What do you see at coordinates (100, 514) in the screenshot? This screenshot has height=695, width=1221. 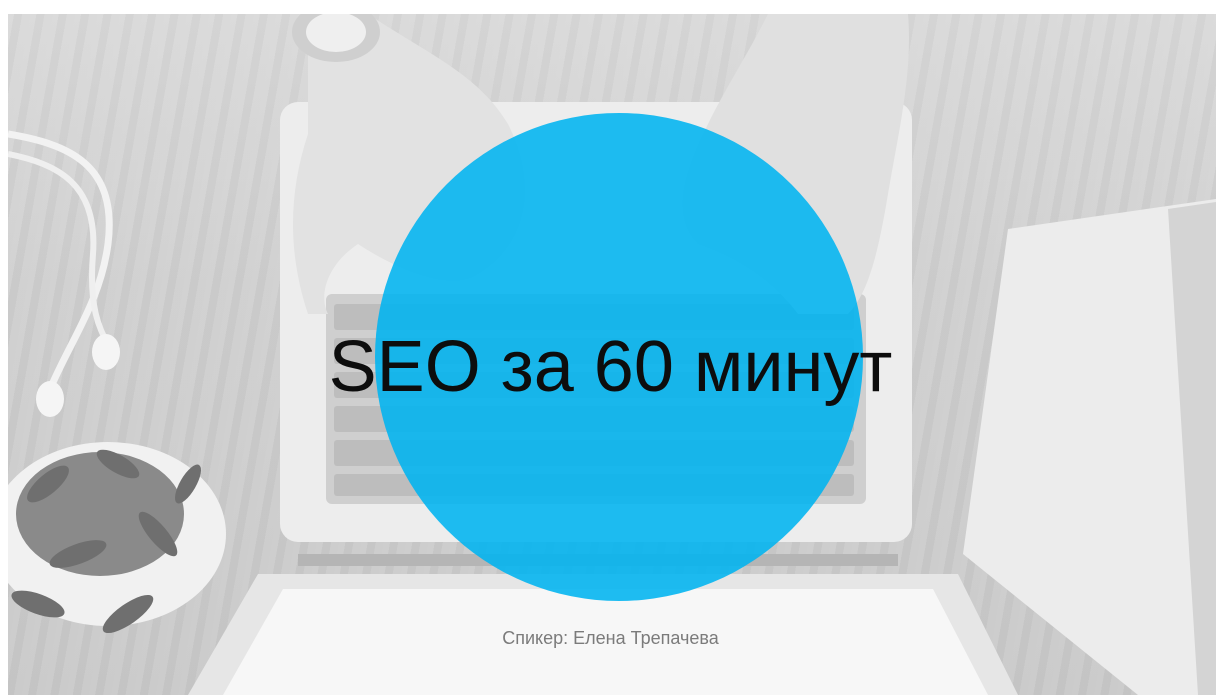 I see `plant-soil` at bounding box center [100, 514].